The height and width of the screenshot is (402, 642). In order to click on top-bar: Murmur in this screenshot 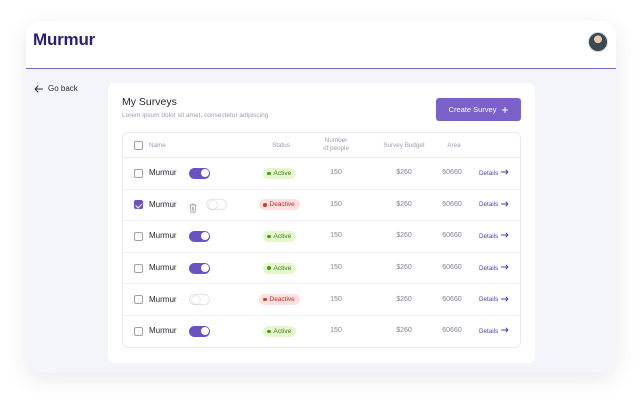, I will do `click(321, 45)`.